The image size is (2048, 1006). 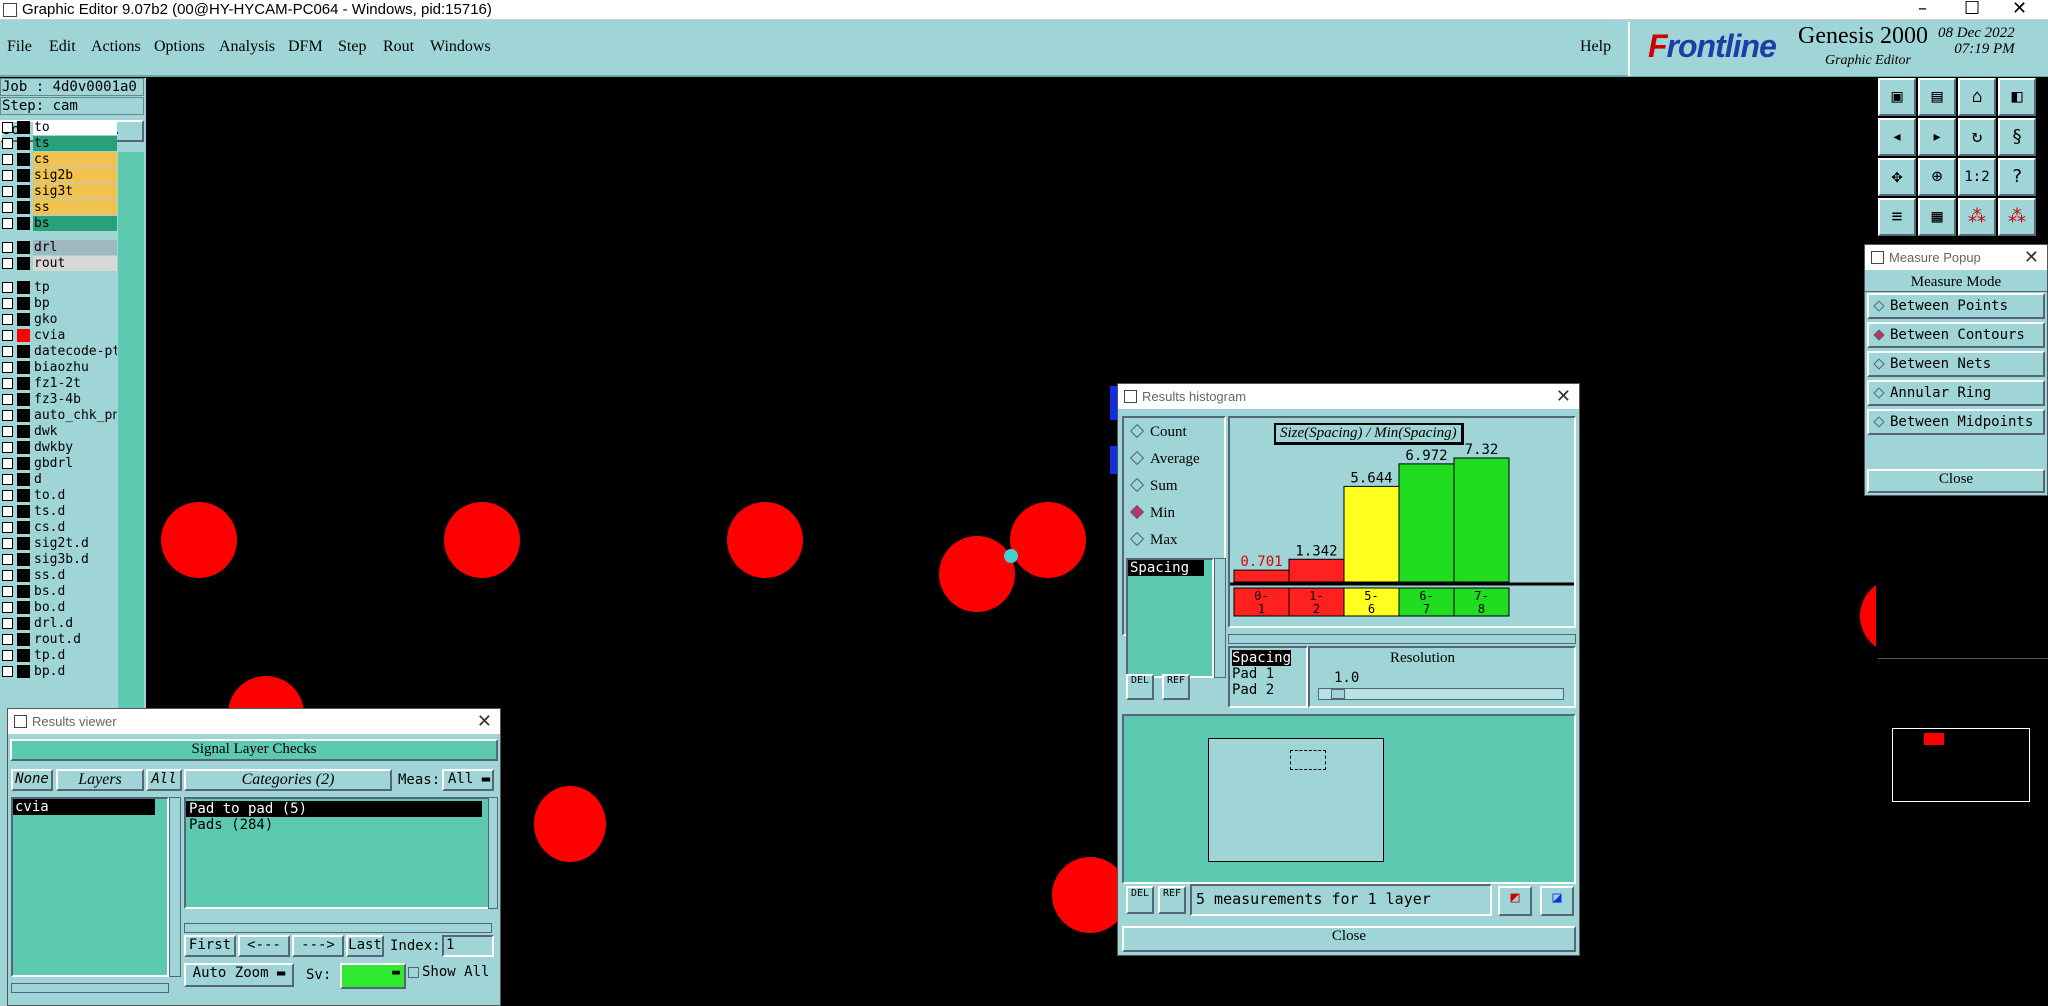 I want to click on layer-name: sig2b, so click(x=75, y=175).